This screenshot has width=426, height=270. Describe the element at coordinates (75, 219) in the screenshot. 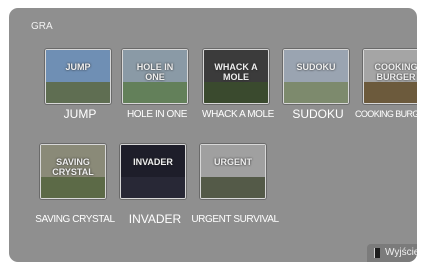

I see `game-label: SAVING CRYSTAL` at that location.